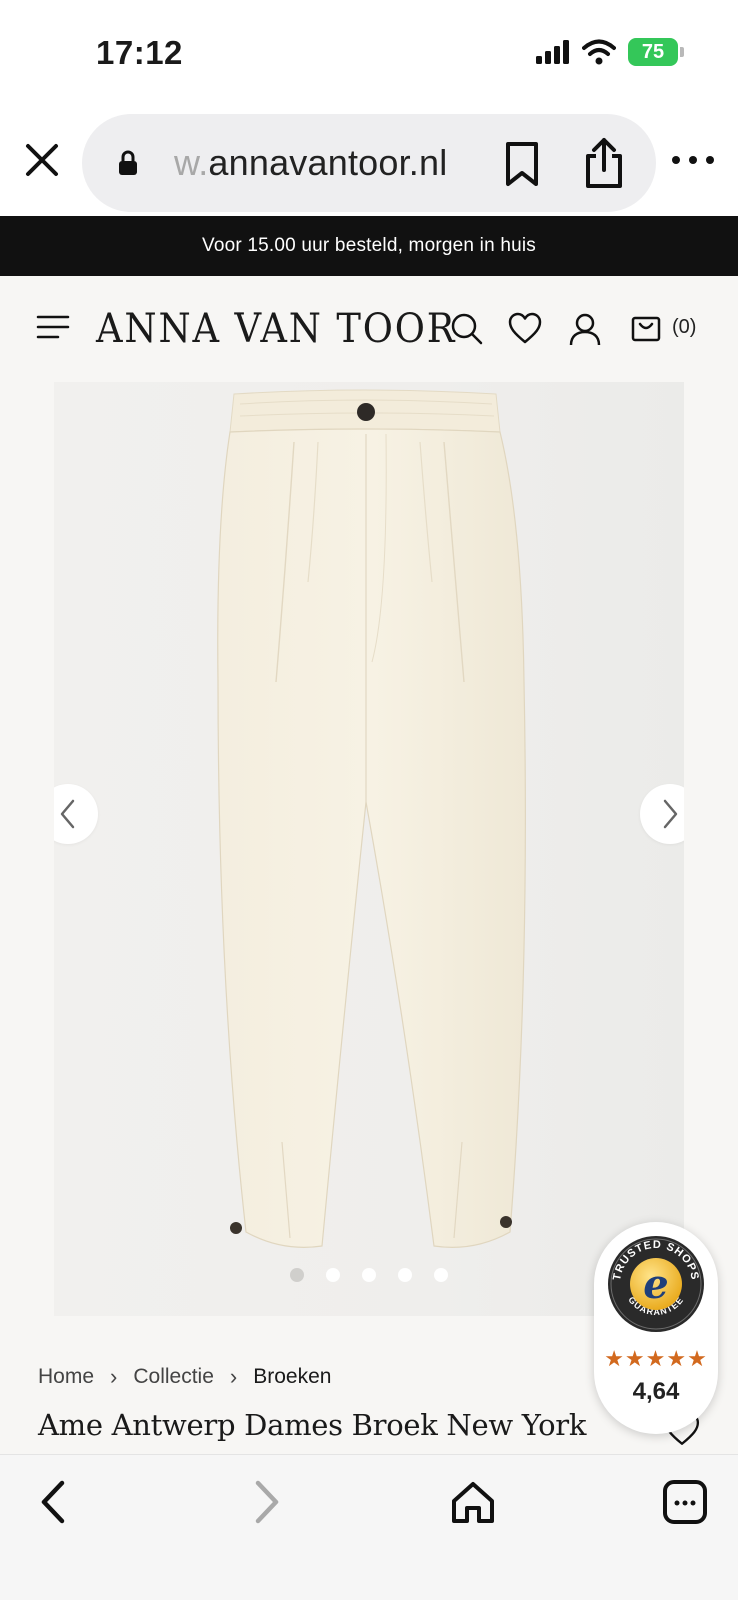 The width and height of the screenshot is (738, 1600). I want to click on back-icon, so click(55, 1502).